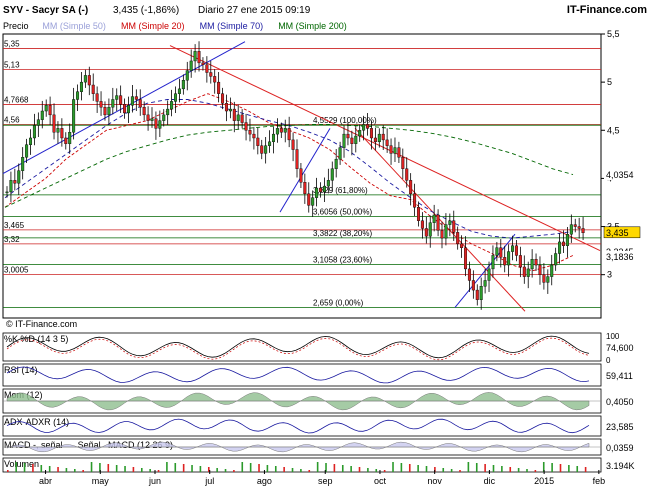 The image size is (650, 492). Describe the element at coordinates (302, 375) in the screenshot. I see `panel-frame-RSI` at that location.